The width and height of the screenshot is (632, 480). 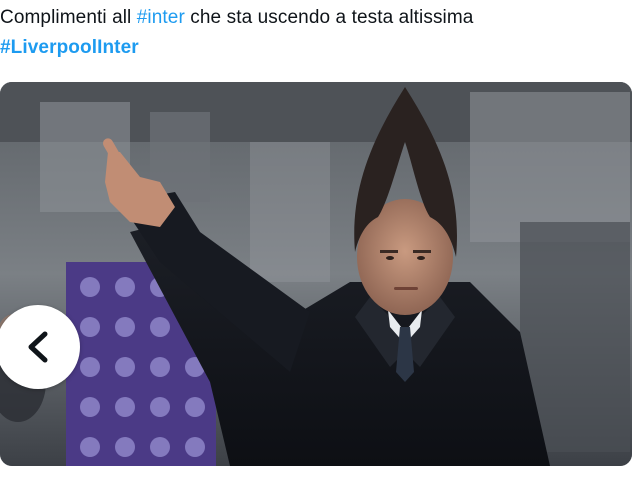 I want to click on previous-image-button, so click(x=40, y=347).